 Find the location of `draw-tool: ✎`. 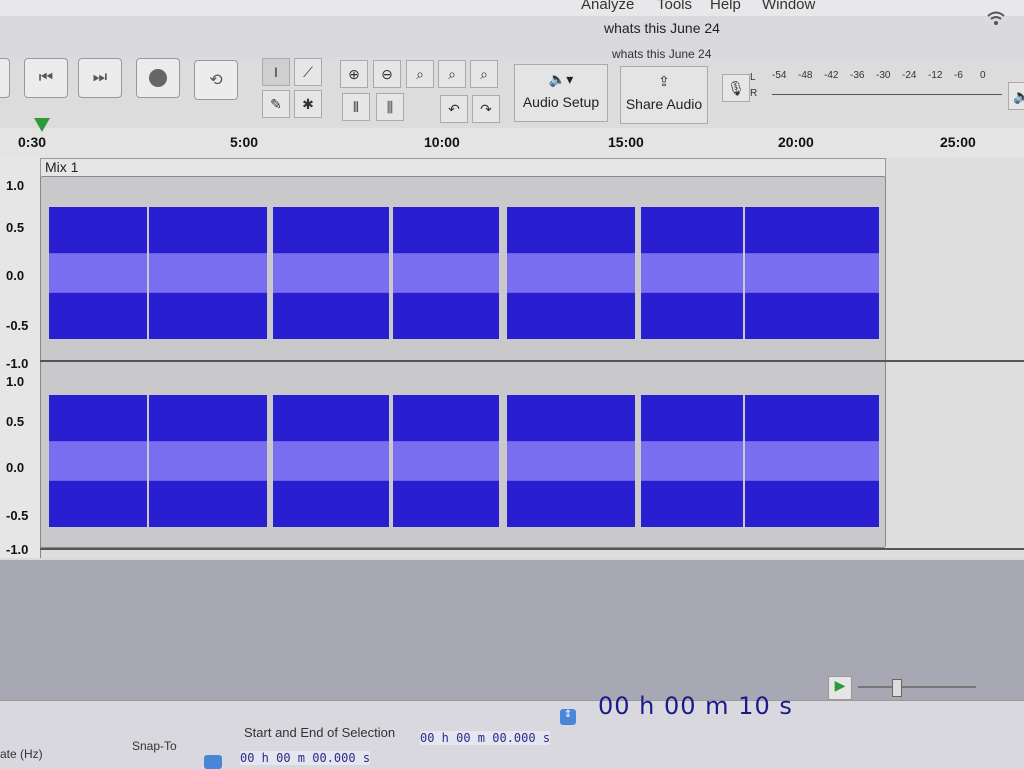

draw-tool: ✎ is located at coordinates (276, 104).